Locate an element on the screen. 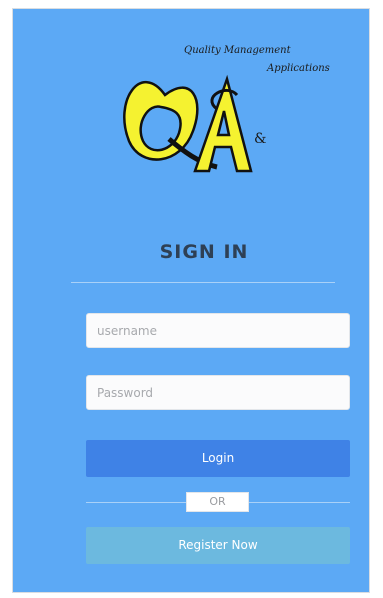 This screenshot has width=383, height=598. logo-a-letter is located at coordinates (223, 123).